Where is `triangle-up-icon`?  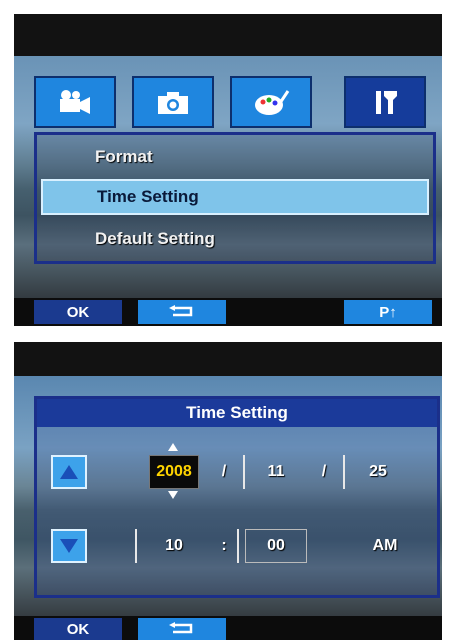 triangle-up-icon is located at coordinates (69, 472).